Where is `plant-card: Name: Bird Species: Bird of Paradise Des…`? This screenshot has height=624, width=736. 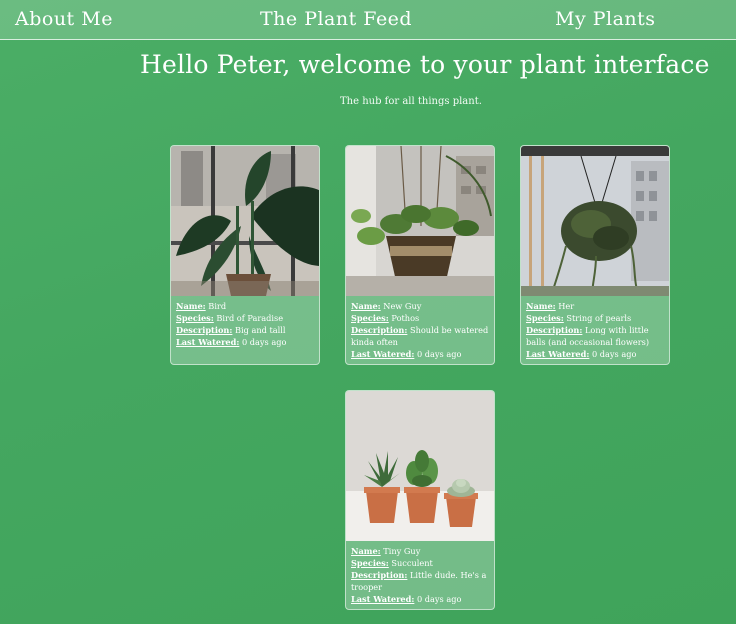
plant-card: Name: Bird Species: Bird of Paradise Des… is located at coordinates (245, 255).